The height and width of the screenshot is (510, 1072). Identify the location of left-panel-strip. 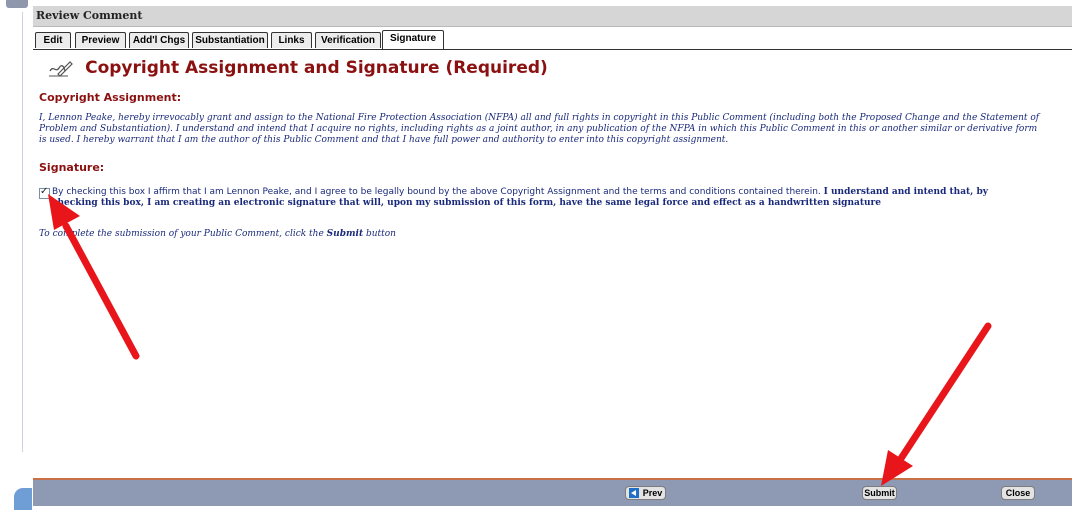
(16, 255).